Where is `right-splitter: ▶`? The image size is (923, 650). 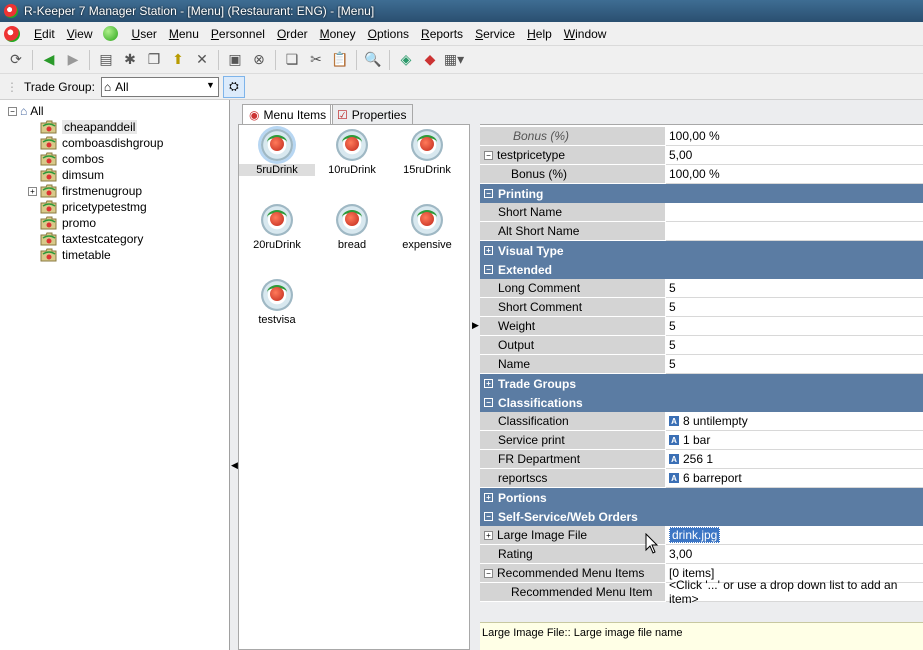 right-splitter: ▶ is located at coordinates (475, 387).